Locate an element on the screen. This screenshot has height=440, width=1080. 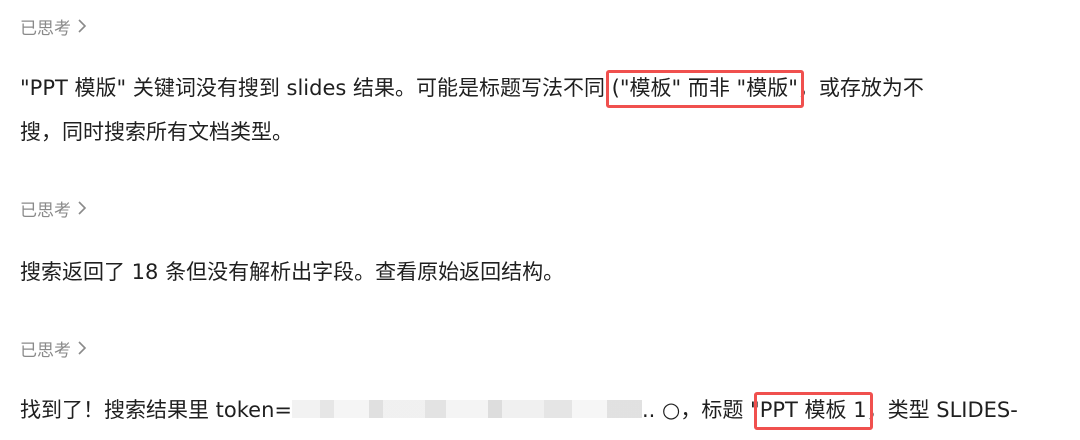
thinking-toggle-2: 已思考 is located at coordinates (53, 208).